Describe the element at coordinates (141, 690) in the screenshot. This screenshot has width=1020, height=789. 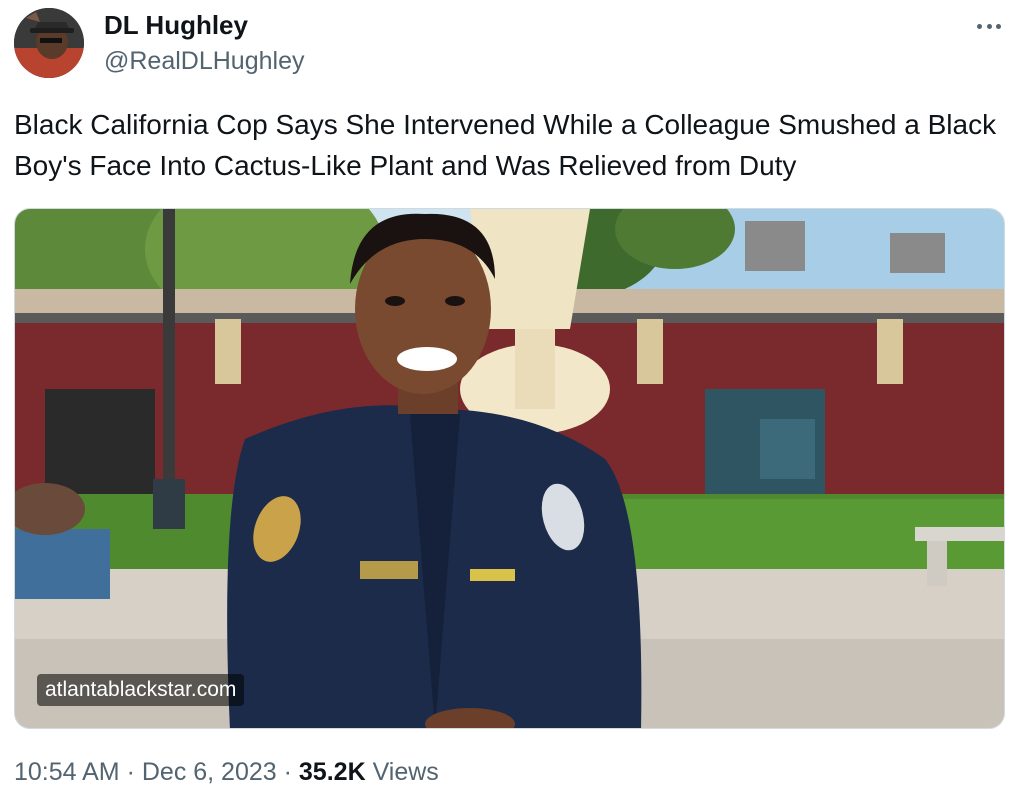
I see `image-watermark: atlantablackstar.com` at that location.